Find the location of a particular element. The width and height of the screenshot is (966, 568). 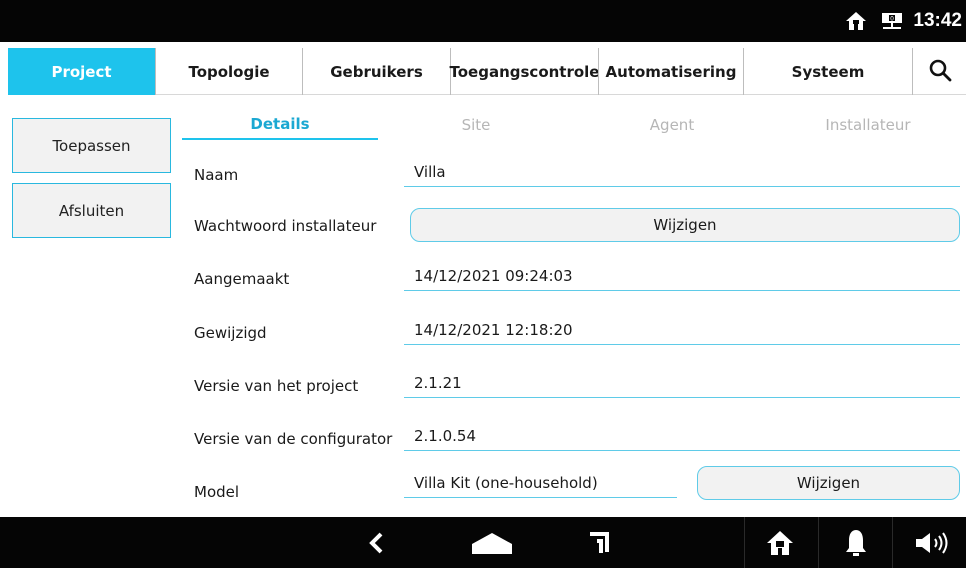

subtab-agent: Agent is located at coordinates (672, 125).